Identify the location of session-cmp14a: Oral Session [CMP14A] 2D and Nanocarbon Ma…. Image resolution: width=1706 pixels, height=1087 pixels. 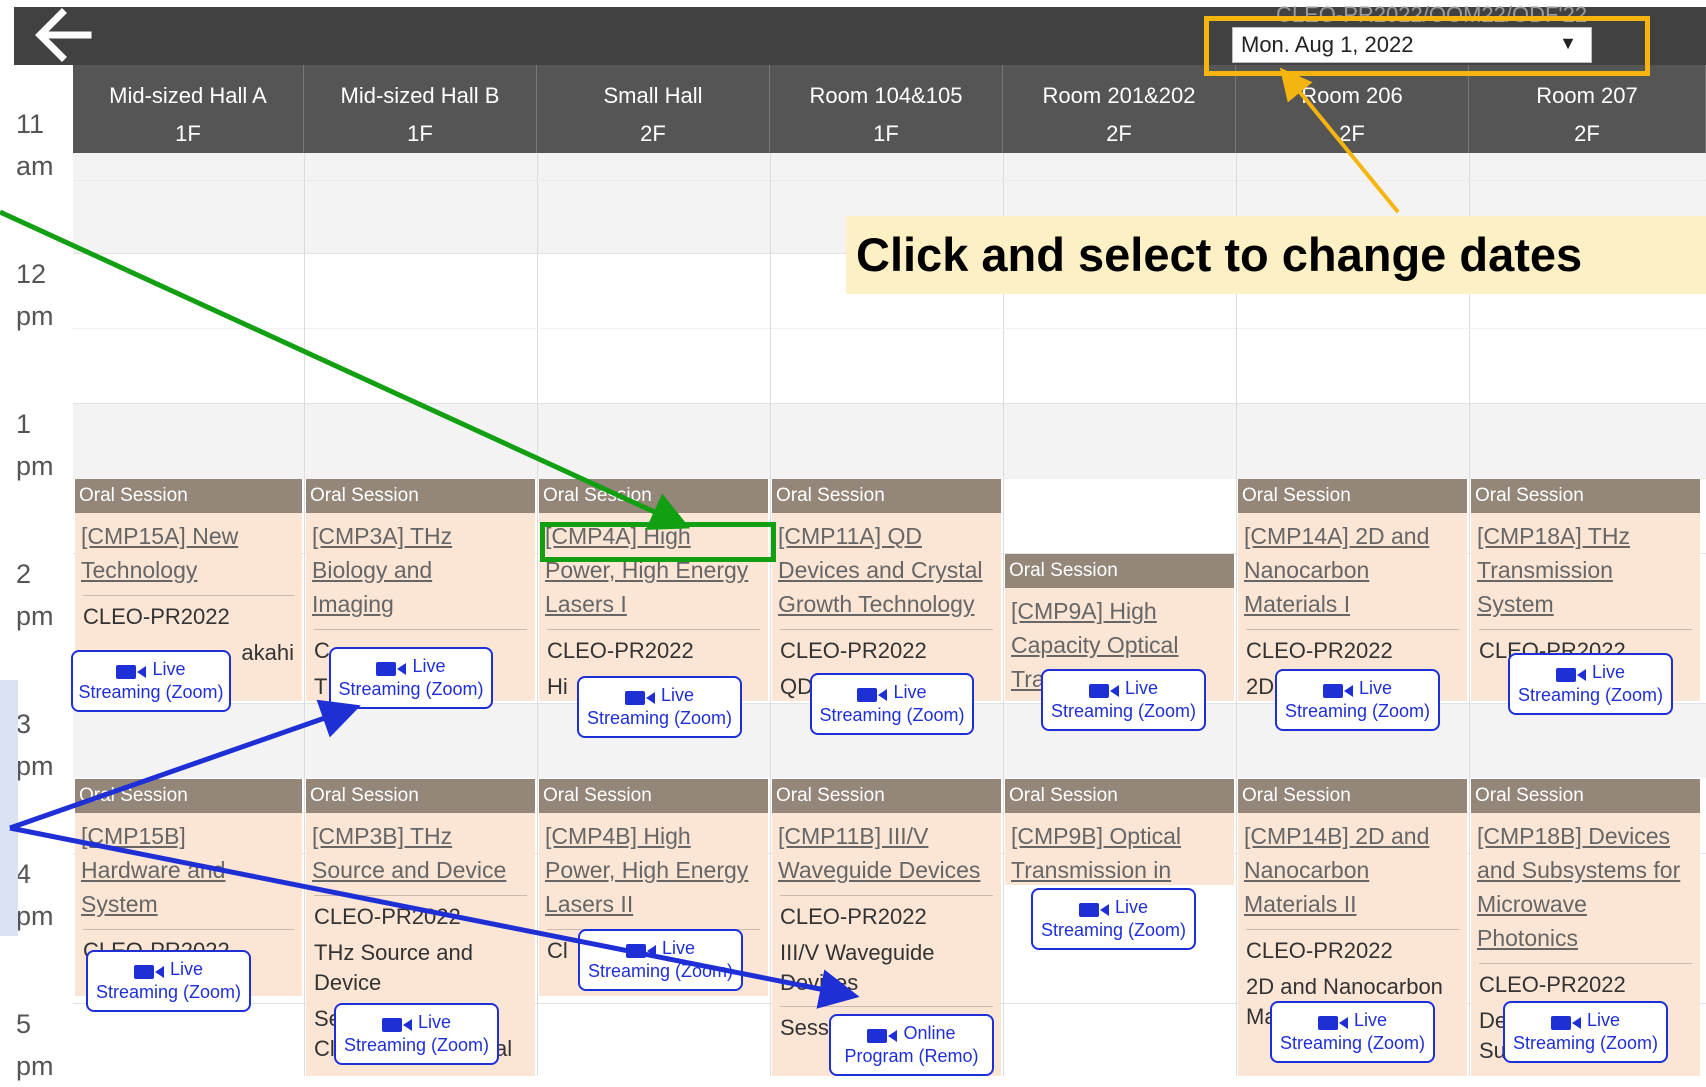
(1352, 590).